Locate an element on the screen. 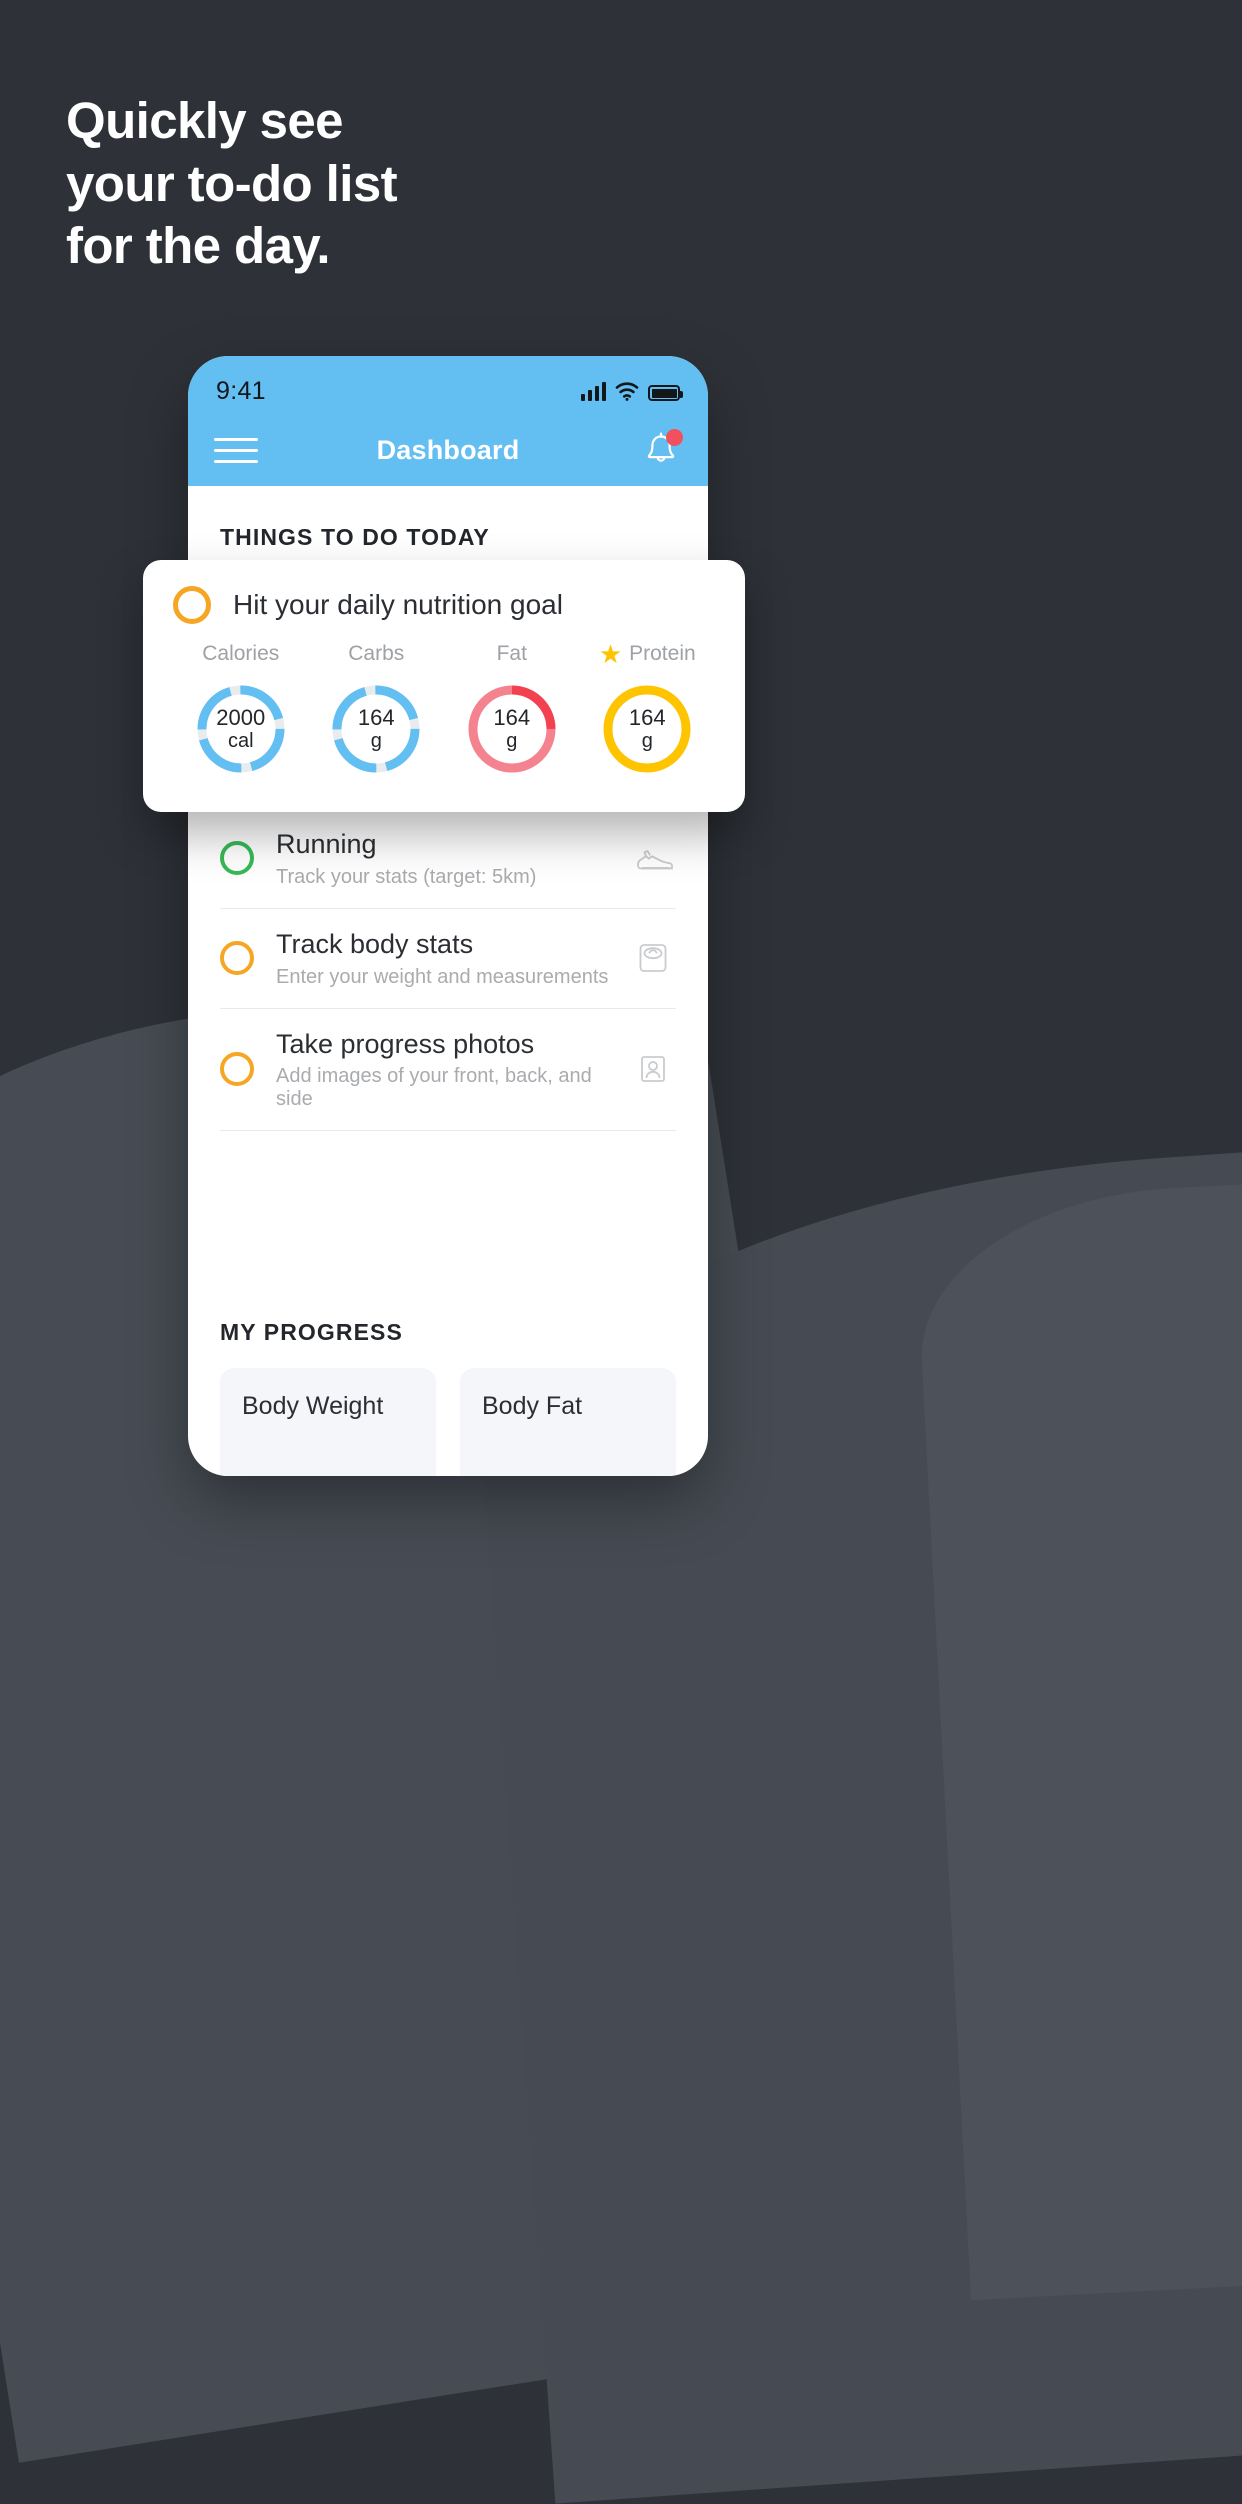  headline-line-1: Quickly see is located at coordinates (205, 120).